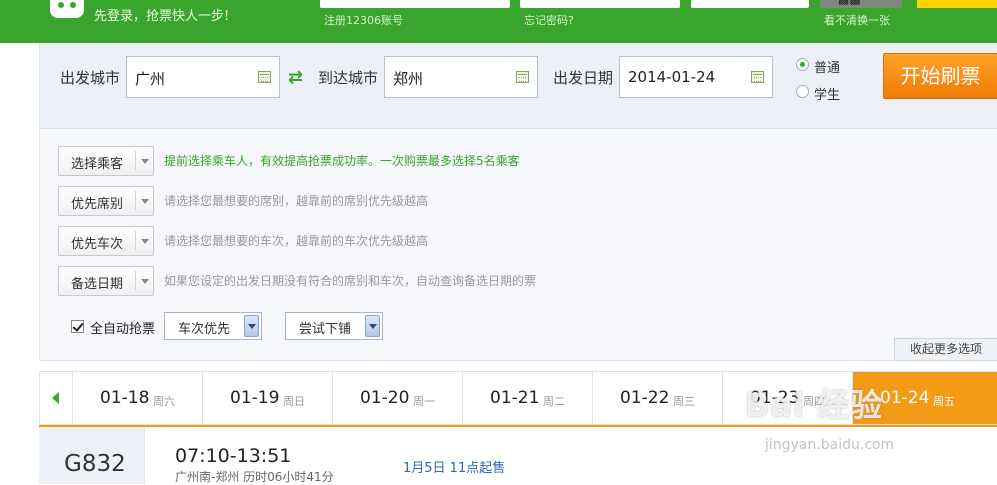 Image resolution: width=997 pixels, height=485 pixels. I want to click on train-logo-icon, so click(67, 9).